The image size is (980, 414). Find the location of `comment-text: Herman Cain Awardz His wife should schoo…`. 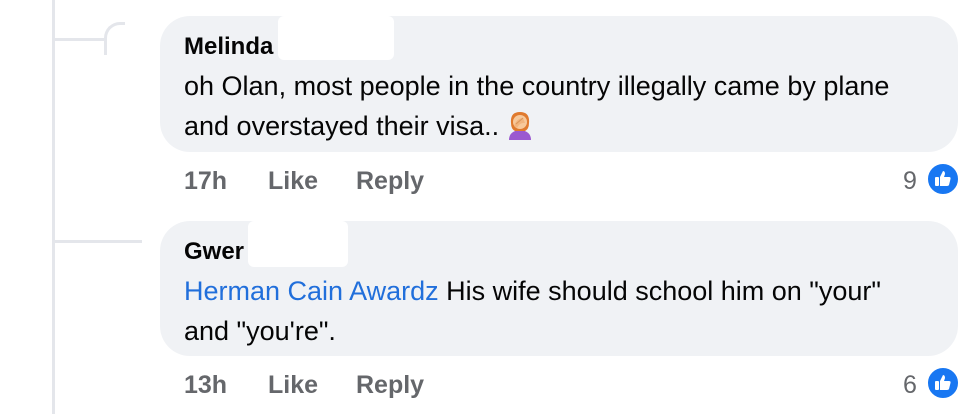

comment-text: Herman Cain Awardz His wife should schoo… is located at coordinates (541, 311).